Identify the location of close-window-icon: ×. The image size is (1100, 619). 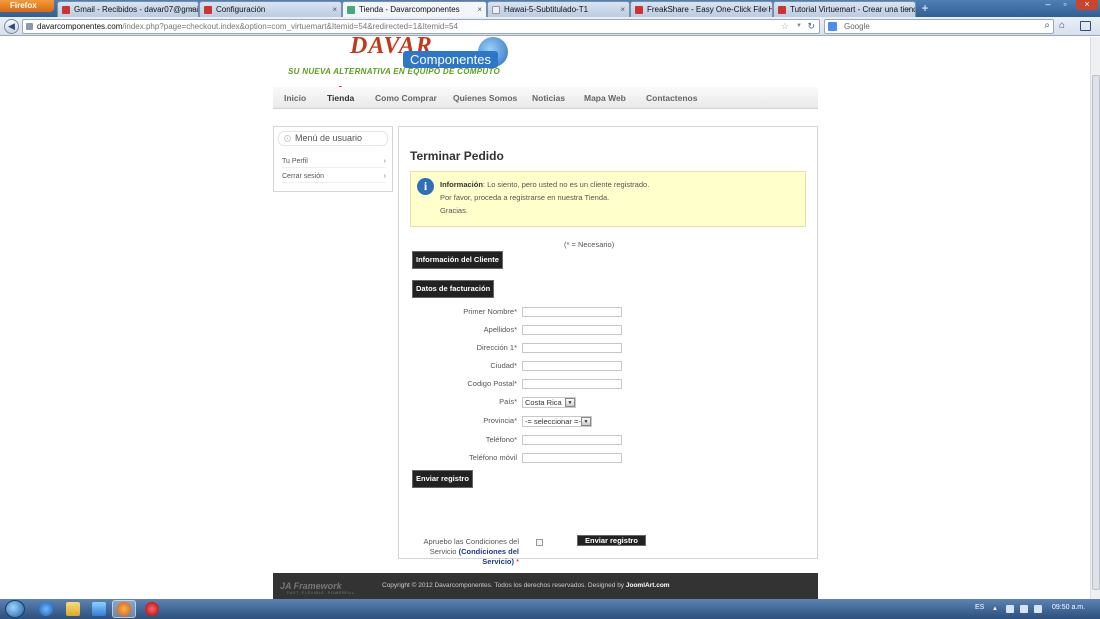
(1087, 5).